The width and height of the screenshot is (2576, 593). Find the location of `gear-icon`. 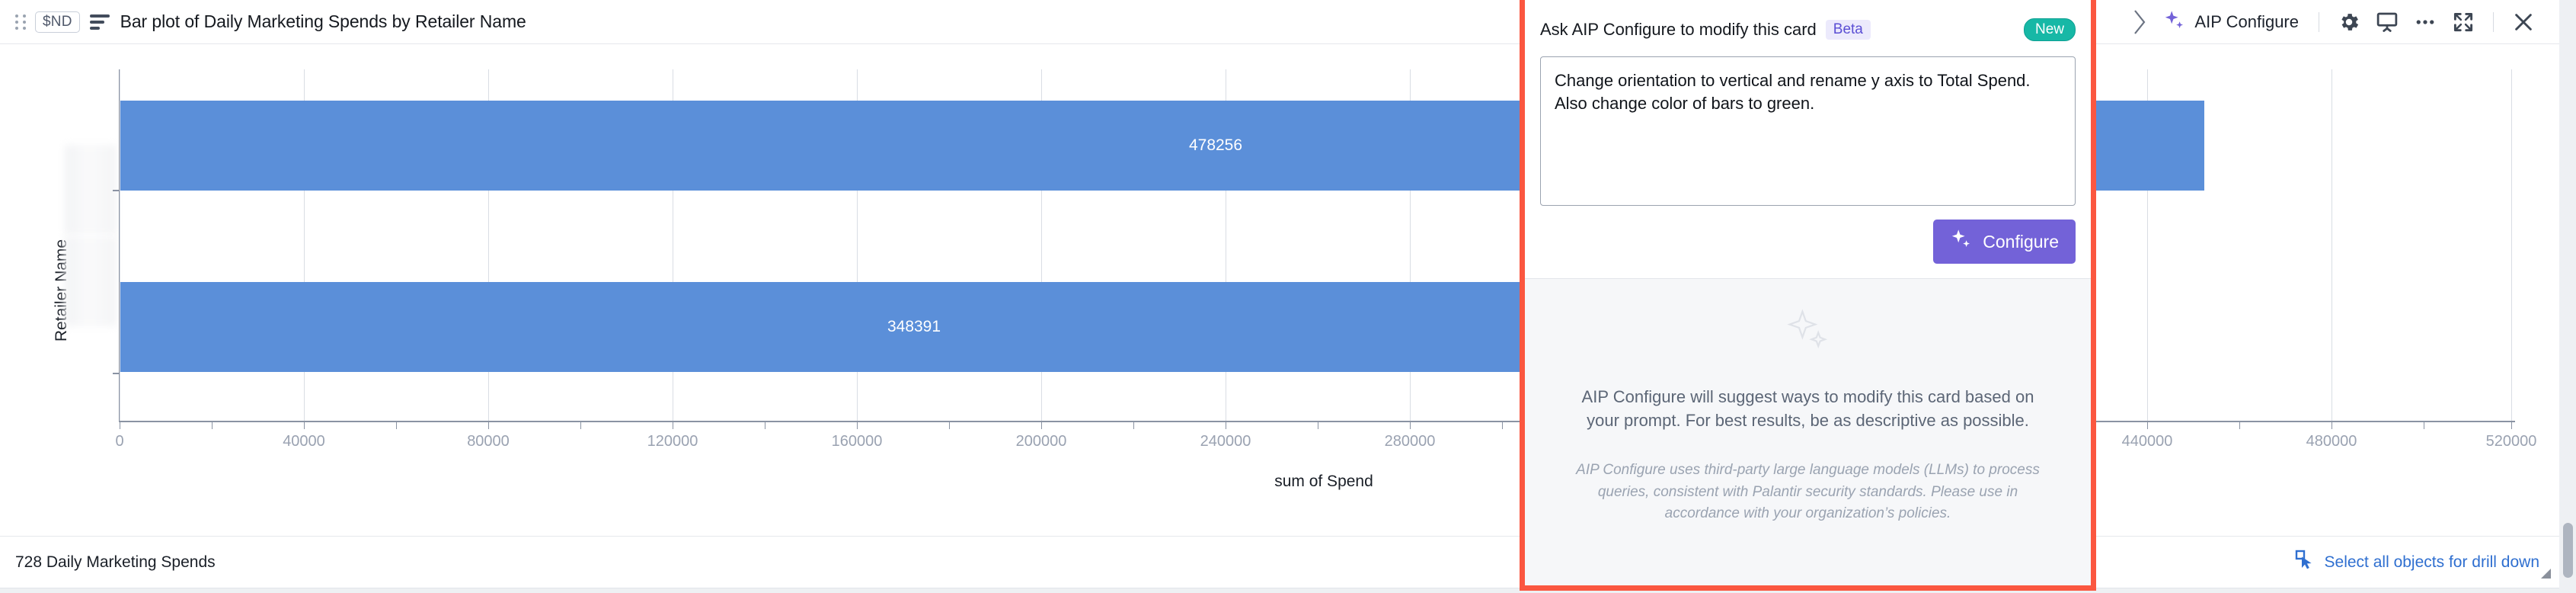

gear-icon is located at coordinates (2349, 22).